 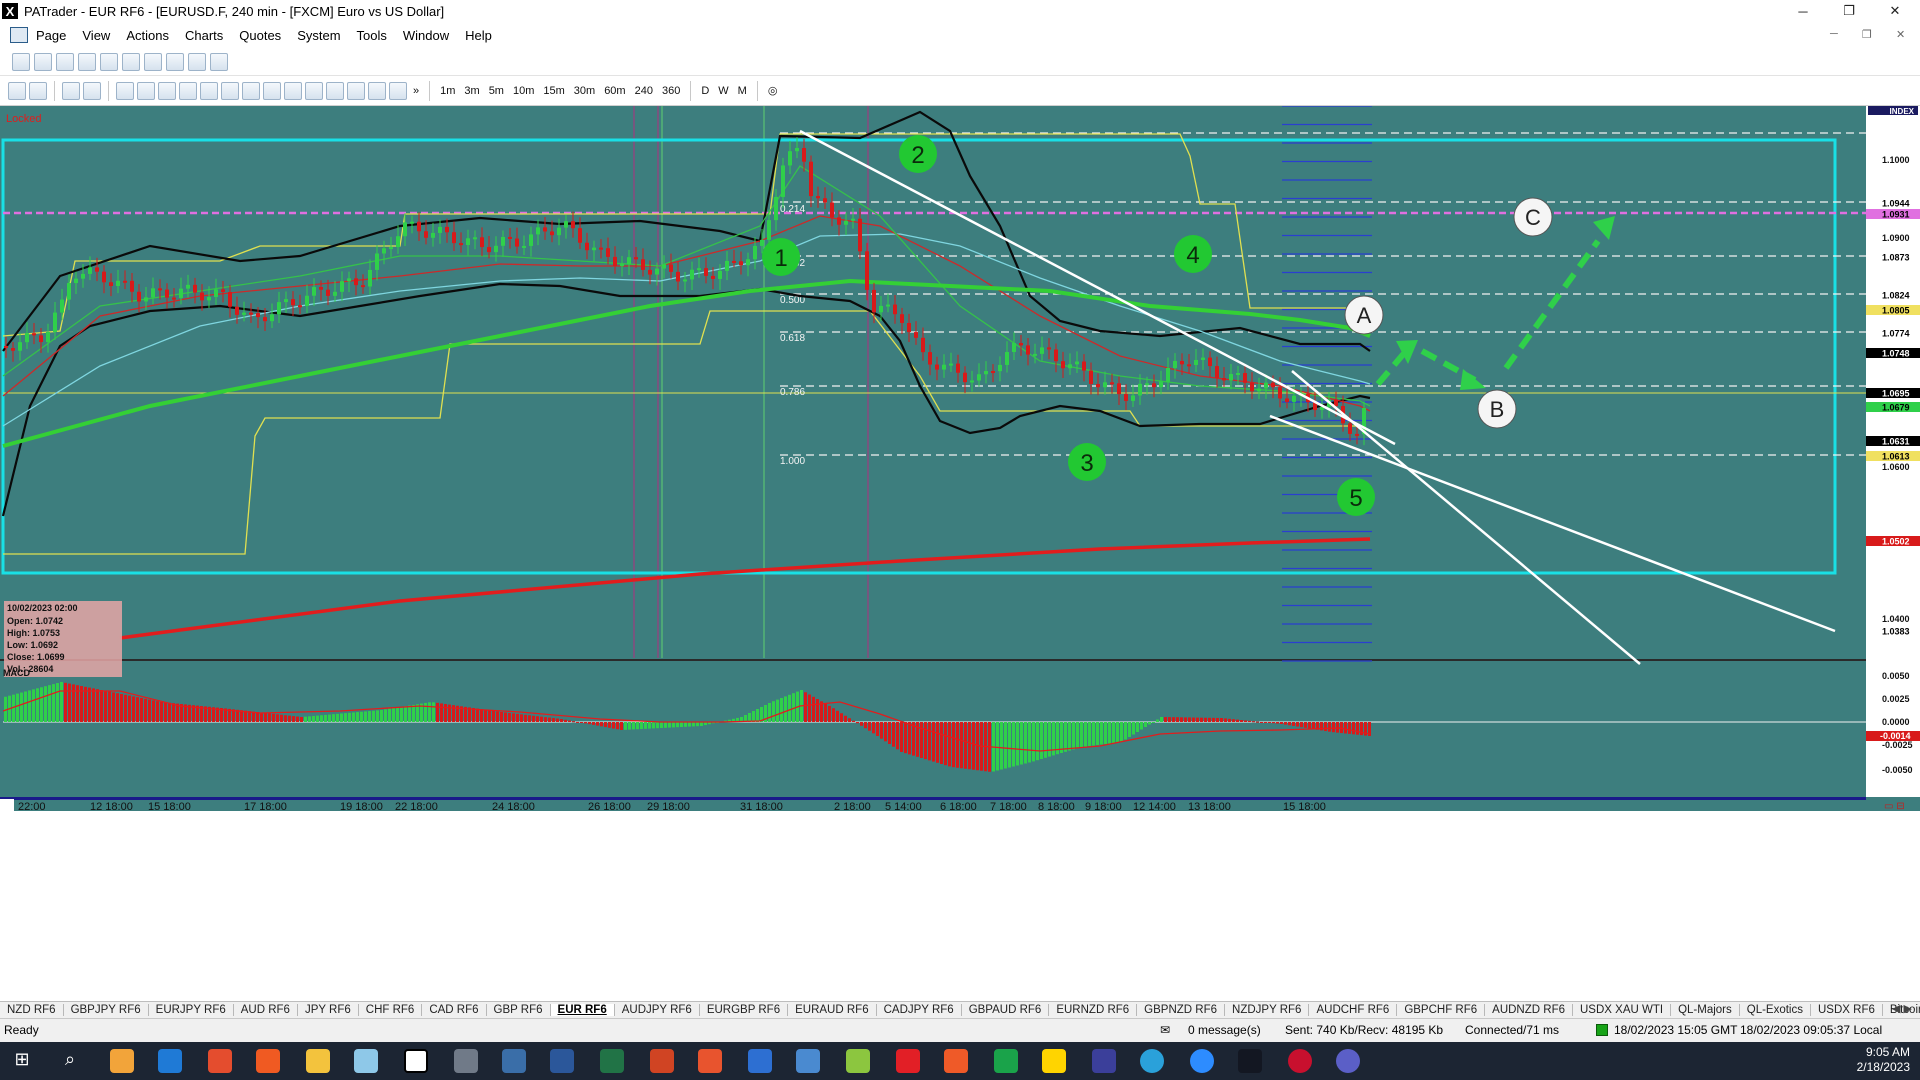 What do you see at coordinates (1895, 11) in the screenshot?
I see `close-button: ✕` at bounding box center [1895, 11].